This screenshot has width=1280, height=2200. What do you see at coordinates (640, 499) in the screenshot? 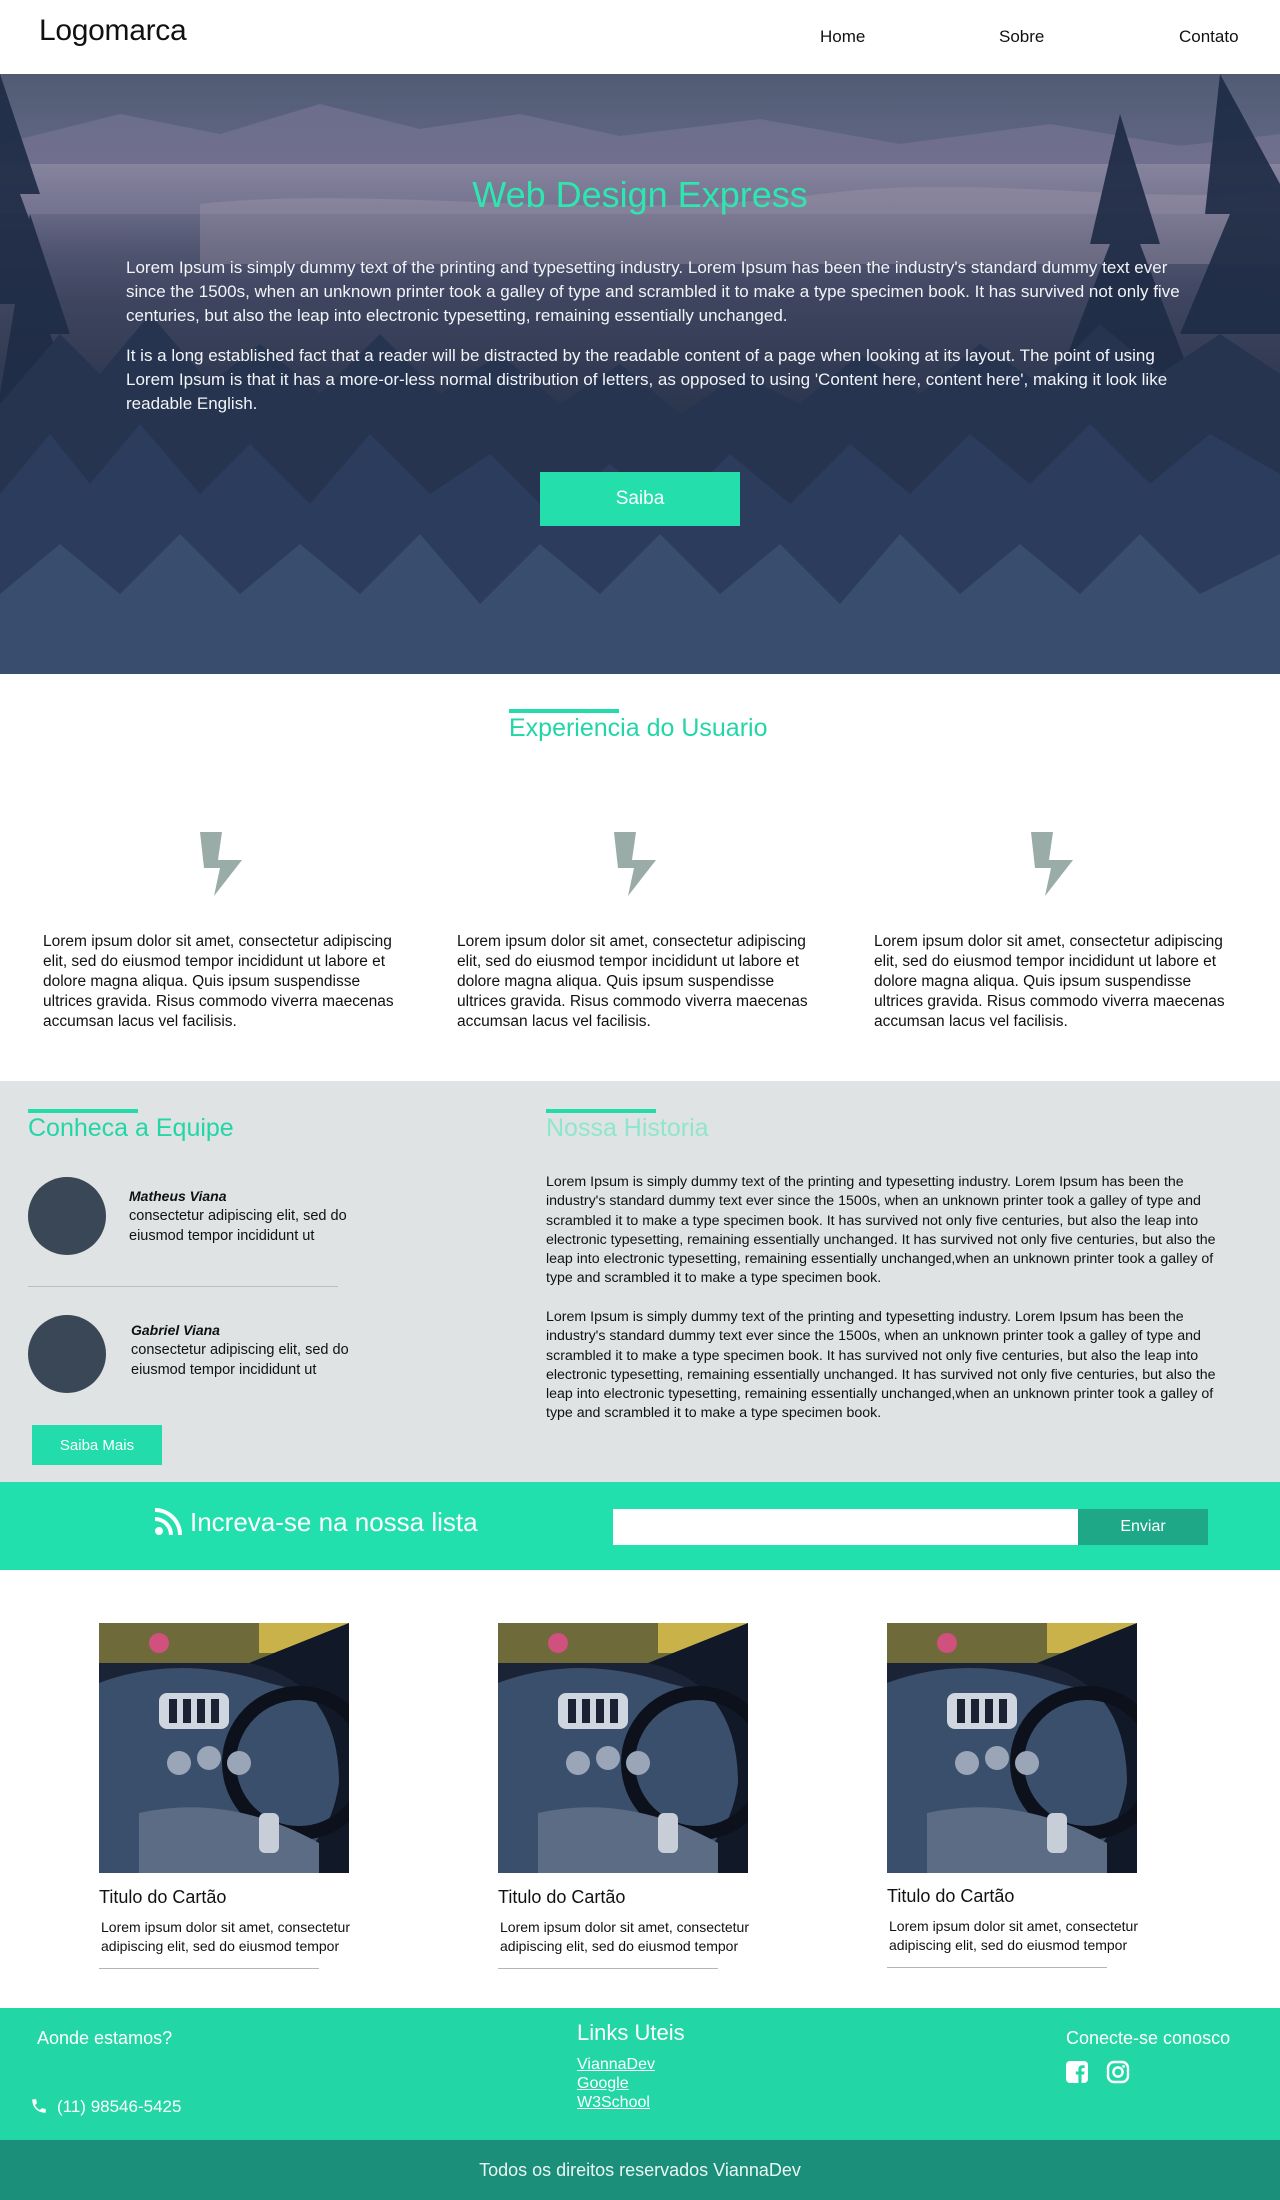
I see `hero-saiba-button: Saiba` at bounding box center [640, 499].